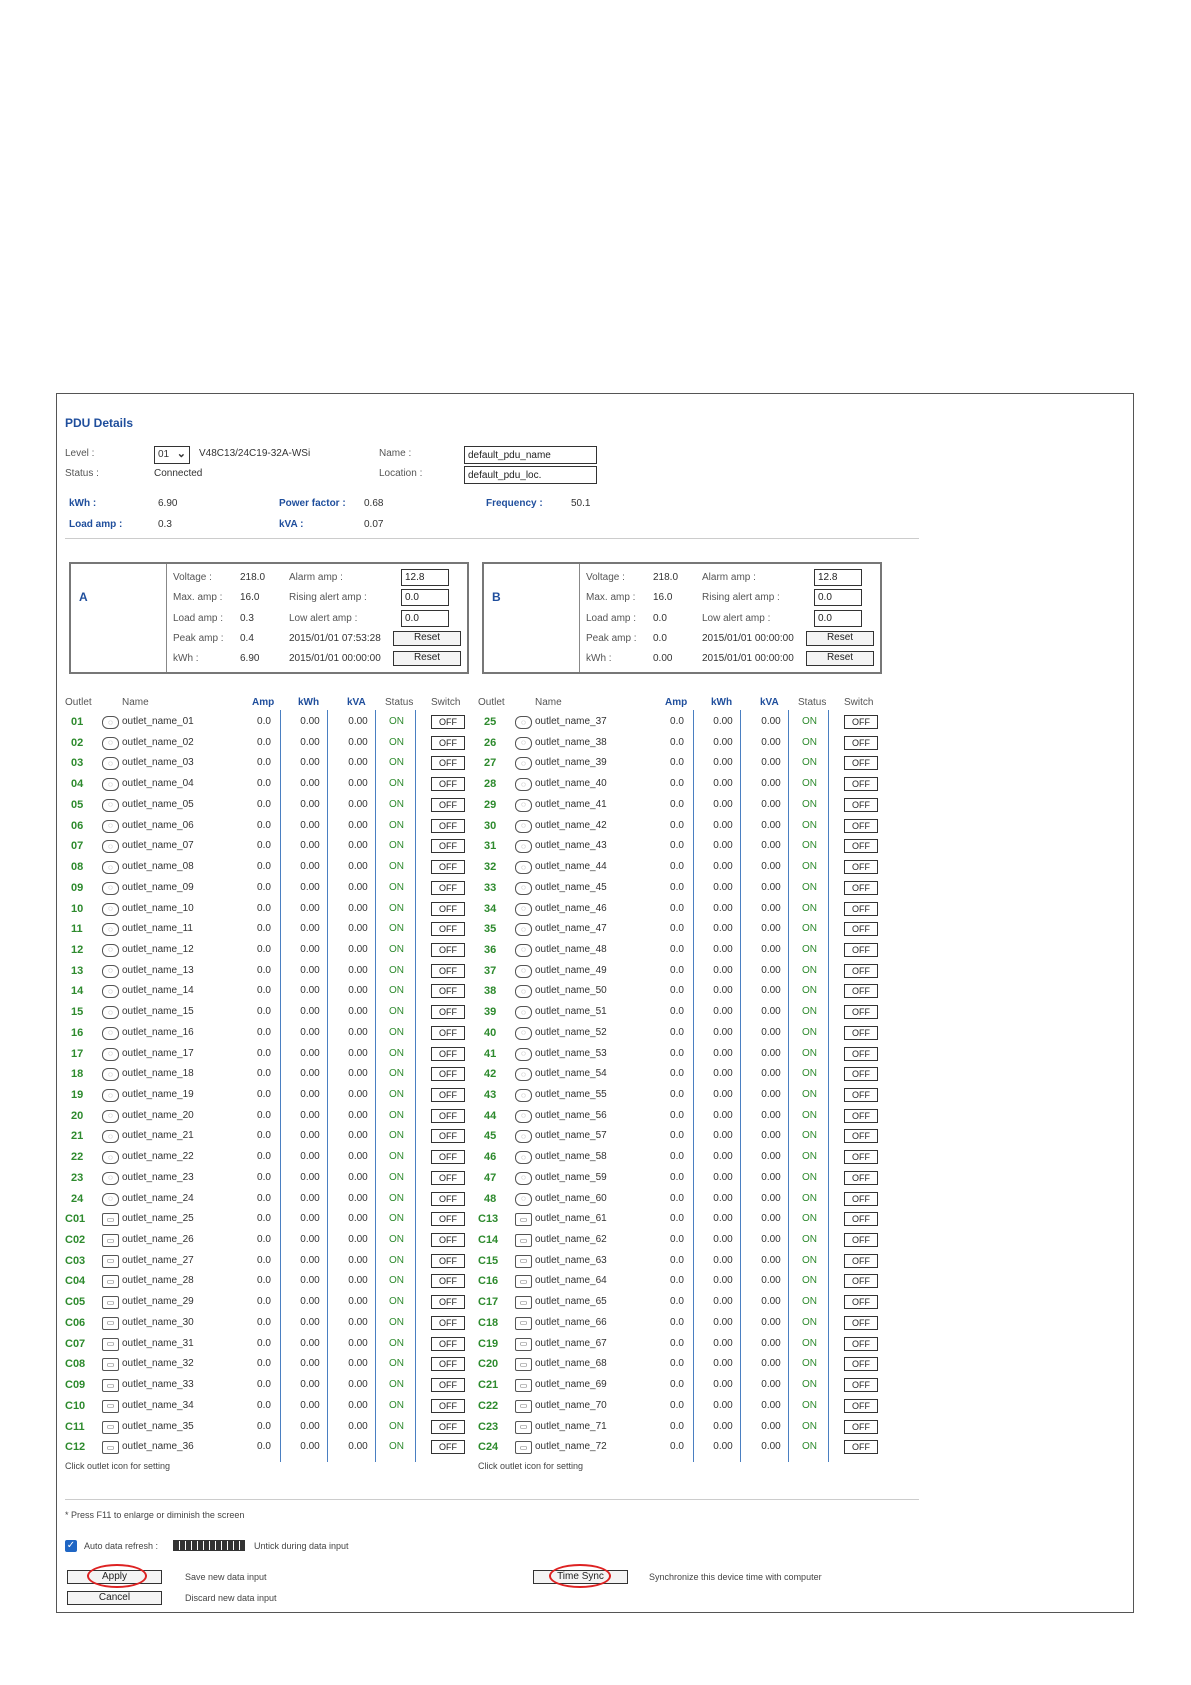 The image size is (1191, 1685). Describe the element at coordinates (530, 475) in the screenshot. I see `pdu-location-input` at that location.